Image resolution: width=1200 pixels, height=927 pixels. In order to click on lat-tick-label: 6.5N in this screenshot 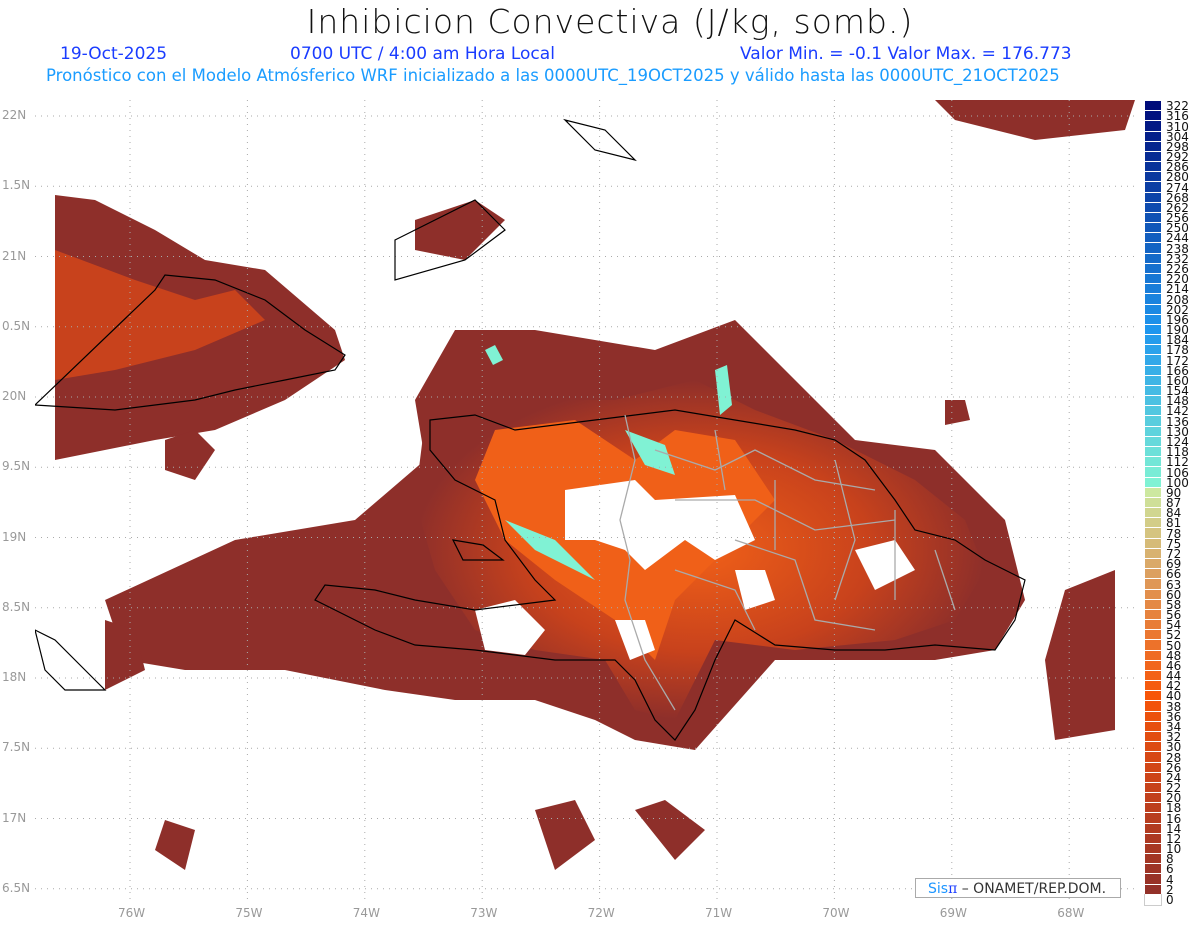, I will do `click(16, 887)`.